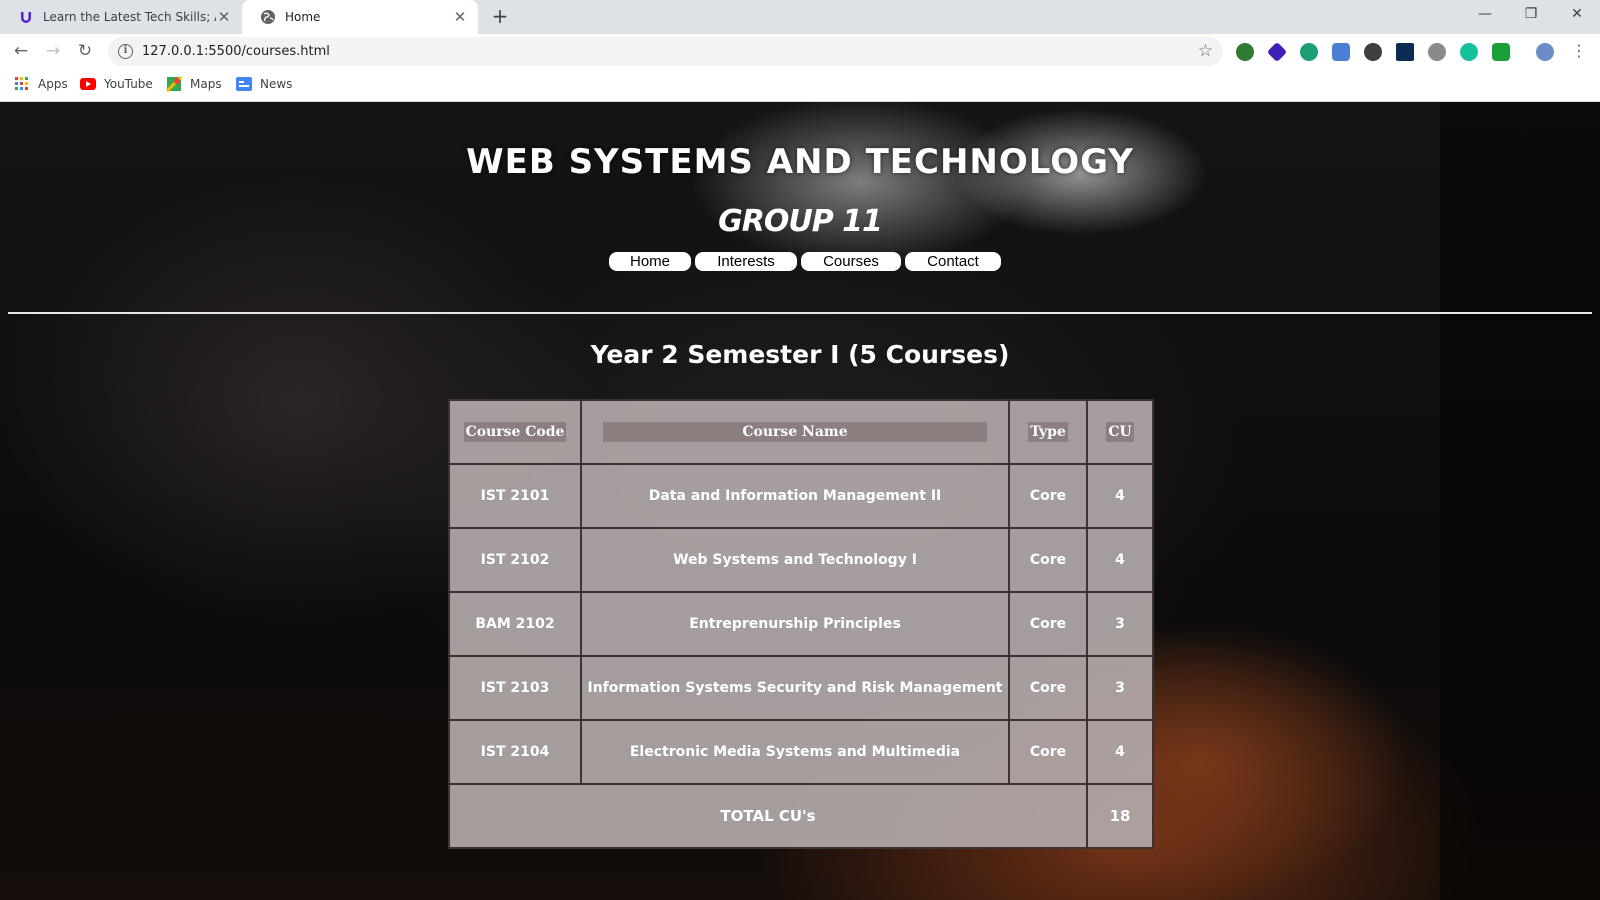  What do you see at coordinates (795, 624) in the screenshot?
I see `course-name-cell: Entreprenurship Principles` at bounding box center [795, 624].